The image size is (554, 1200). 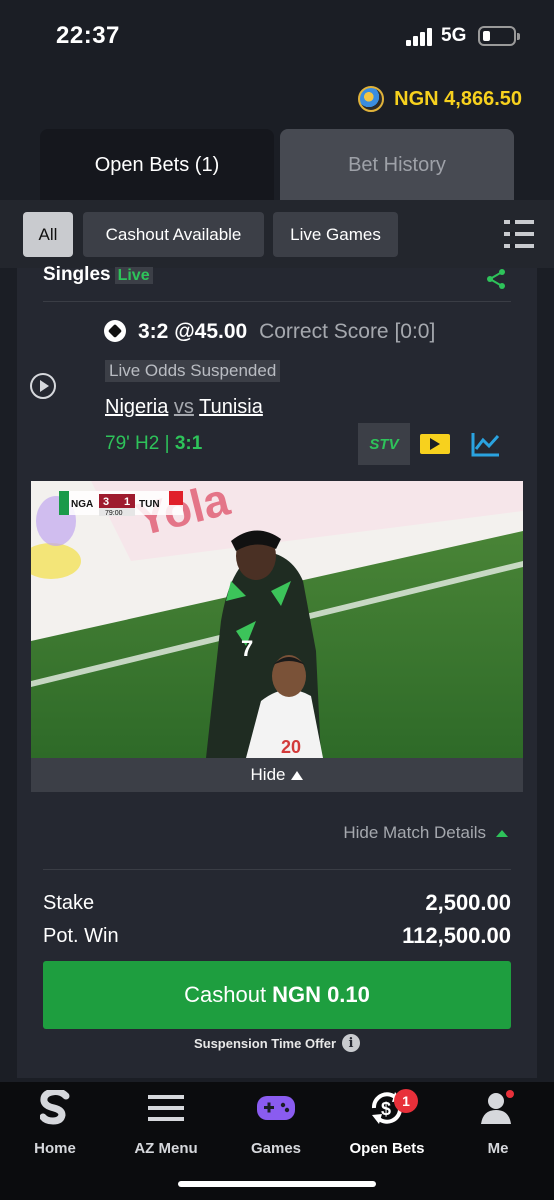 What do you see at coordinates (106, 502) in the screenshot?
I see `video-home-score: 3` at bounding box center [106, 502].